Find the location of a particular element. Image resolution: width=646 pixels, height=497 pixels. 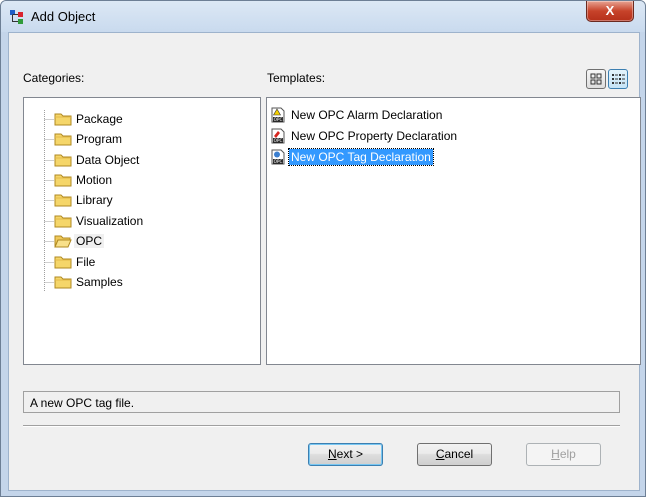

open-folder-icon is located at coordinates (63, 241).